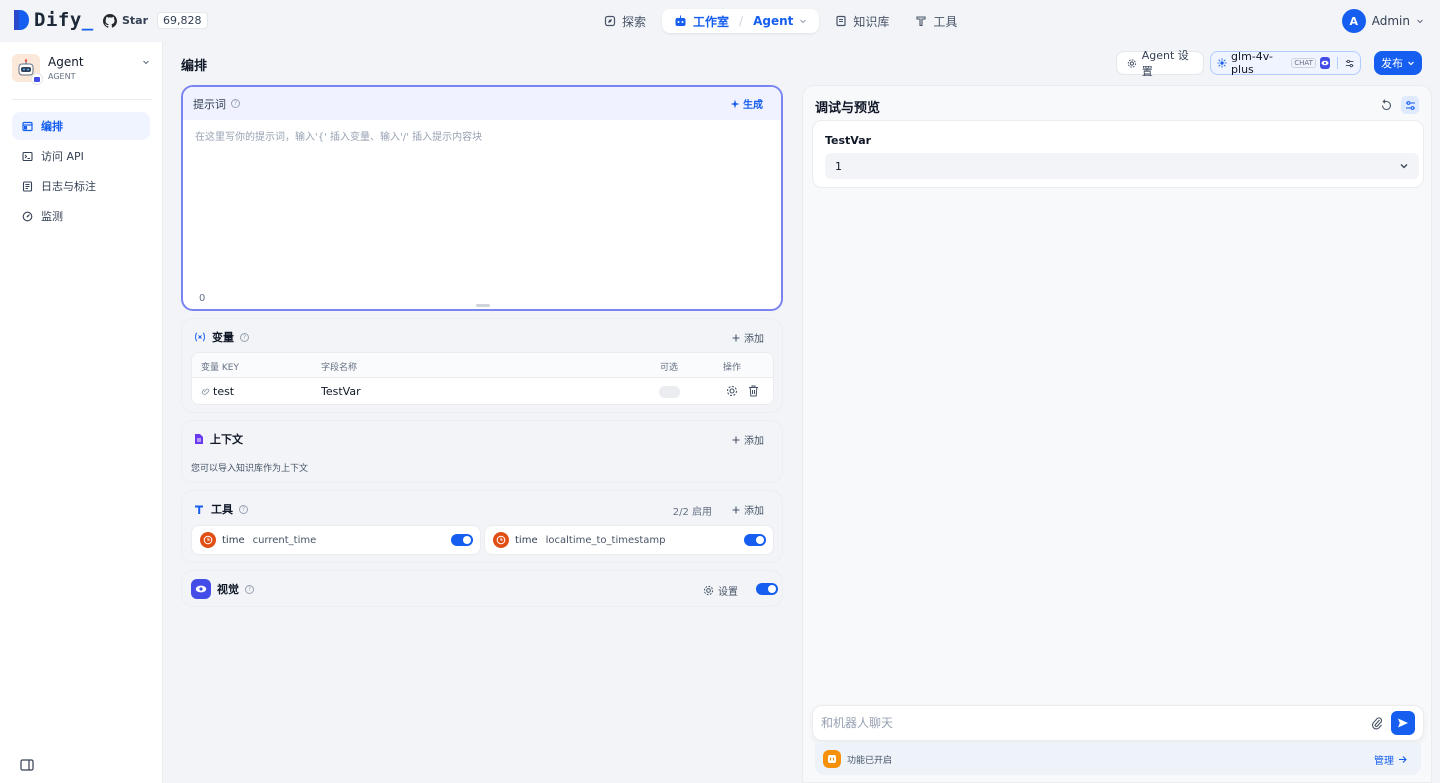 This screenshot has width=1440, height=783. I want to click on star-count: 69,828, so click(182, 20).